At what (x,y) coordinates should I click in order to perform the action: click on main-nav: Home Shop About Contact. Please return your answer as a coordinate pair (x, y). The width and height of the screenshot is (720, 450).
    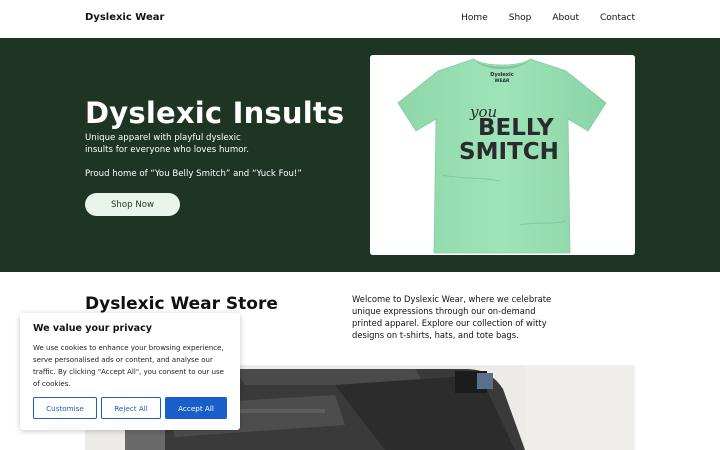
    Looking at the image, I should click on (537, 18).